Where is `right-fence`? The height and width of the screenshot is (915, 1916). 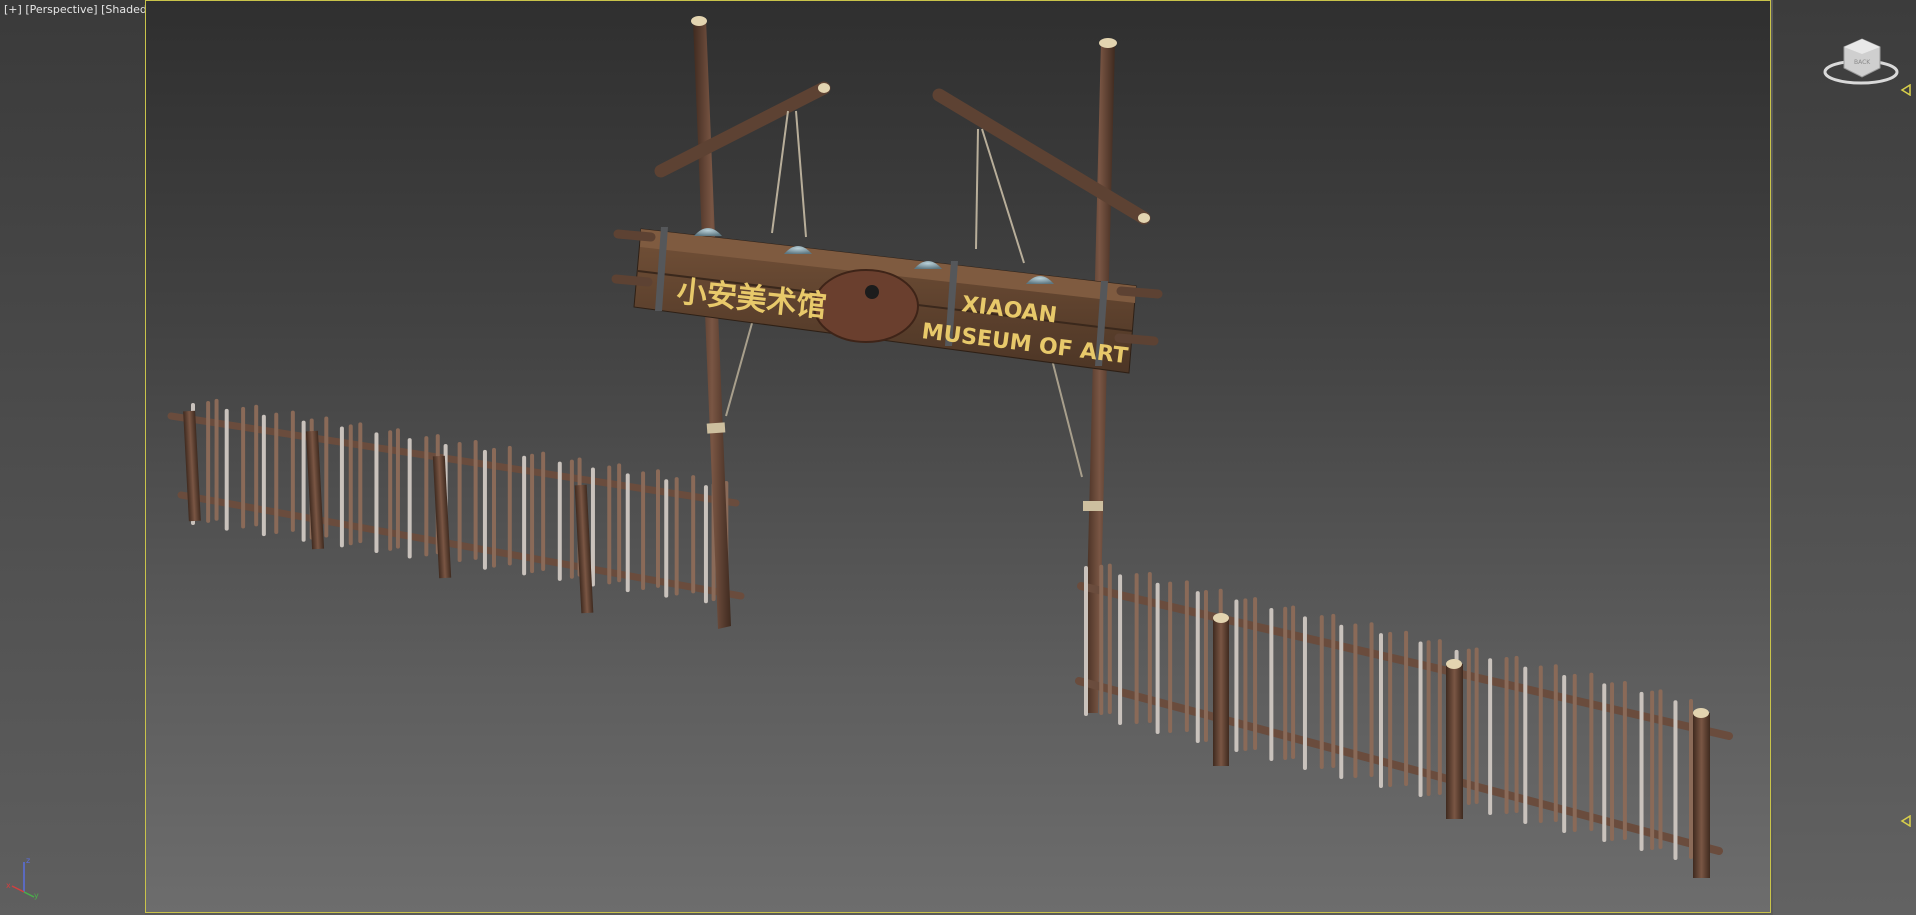
right-fence is located at coordinates (1404, 720).